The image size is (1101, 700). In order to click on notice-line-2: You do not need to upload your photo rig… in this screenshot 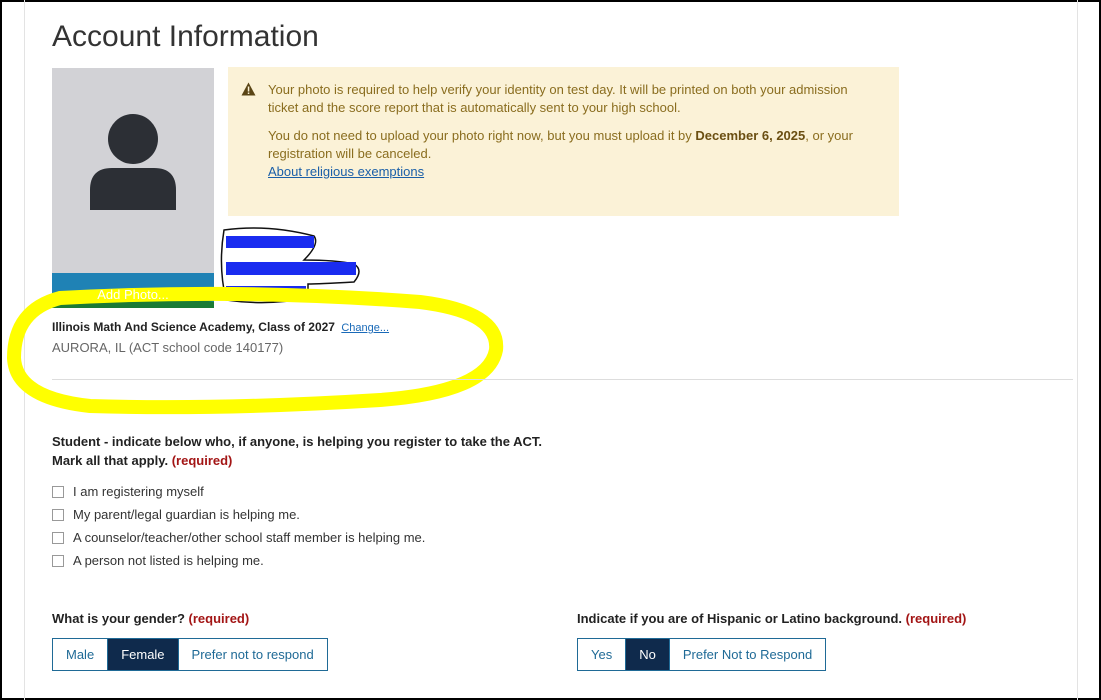, I will do `click(560, 153)`.